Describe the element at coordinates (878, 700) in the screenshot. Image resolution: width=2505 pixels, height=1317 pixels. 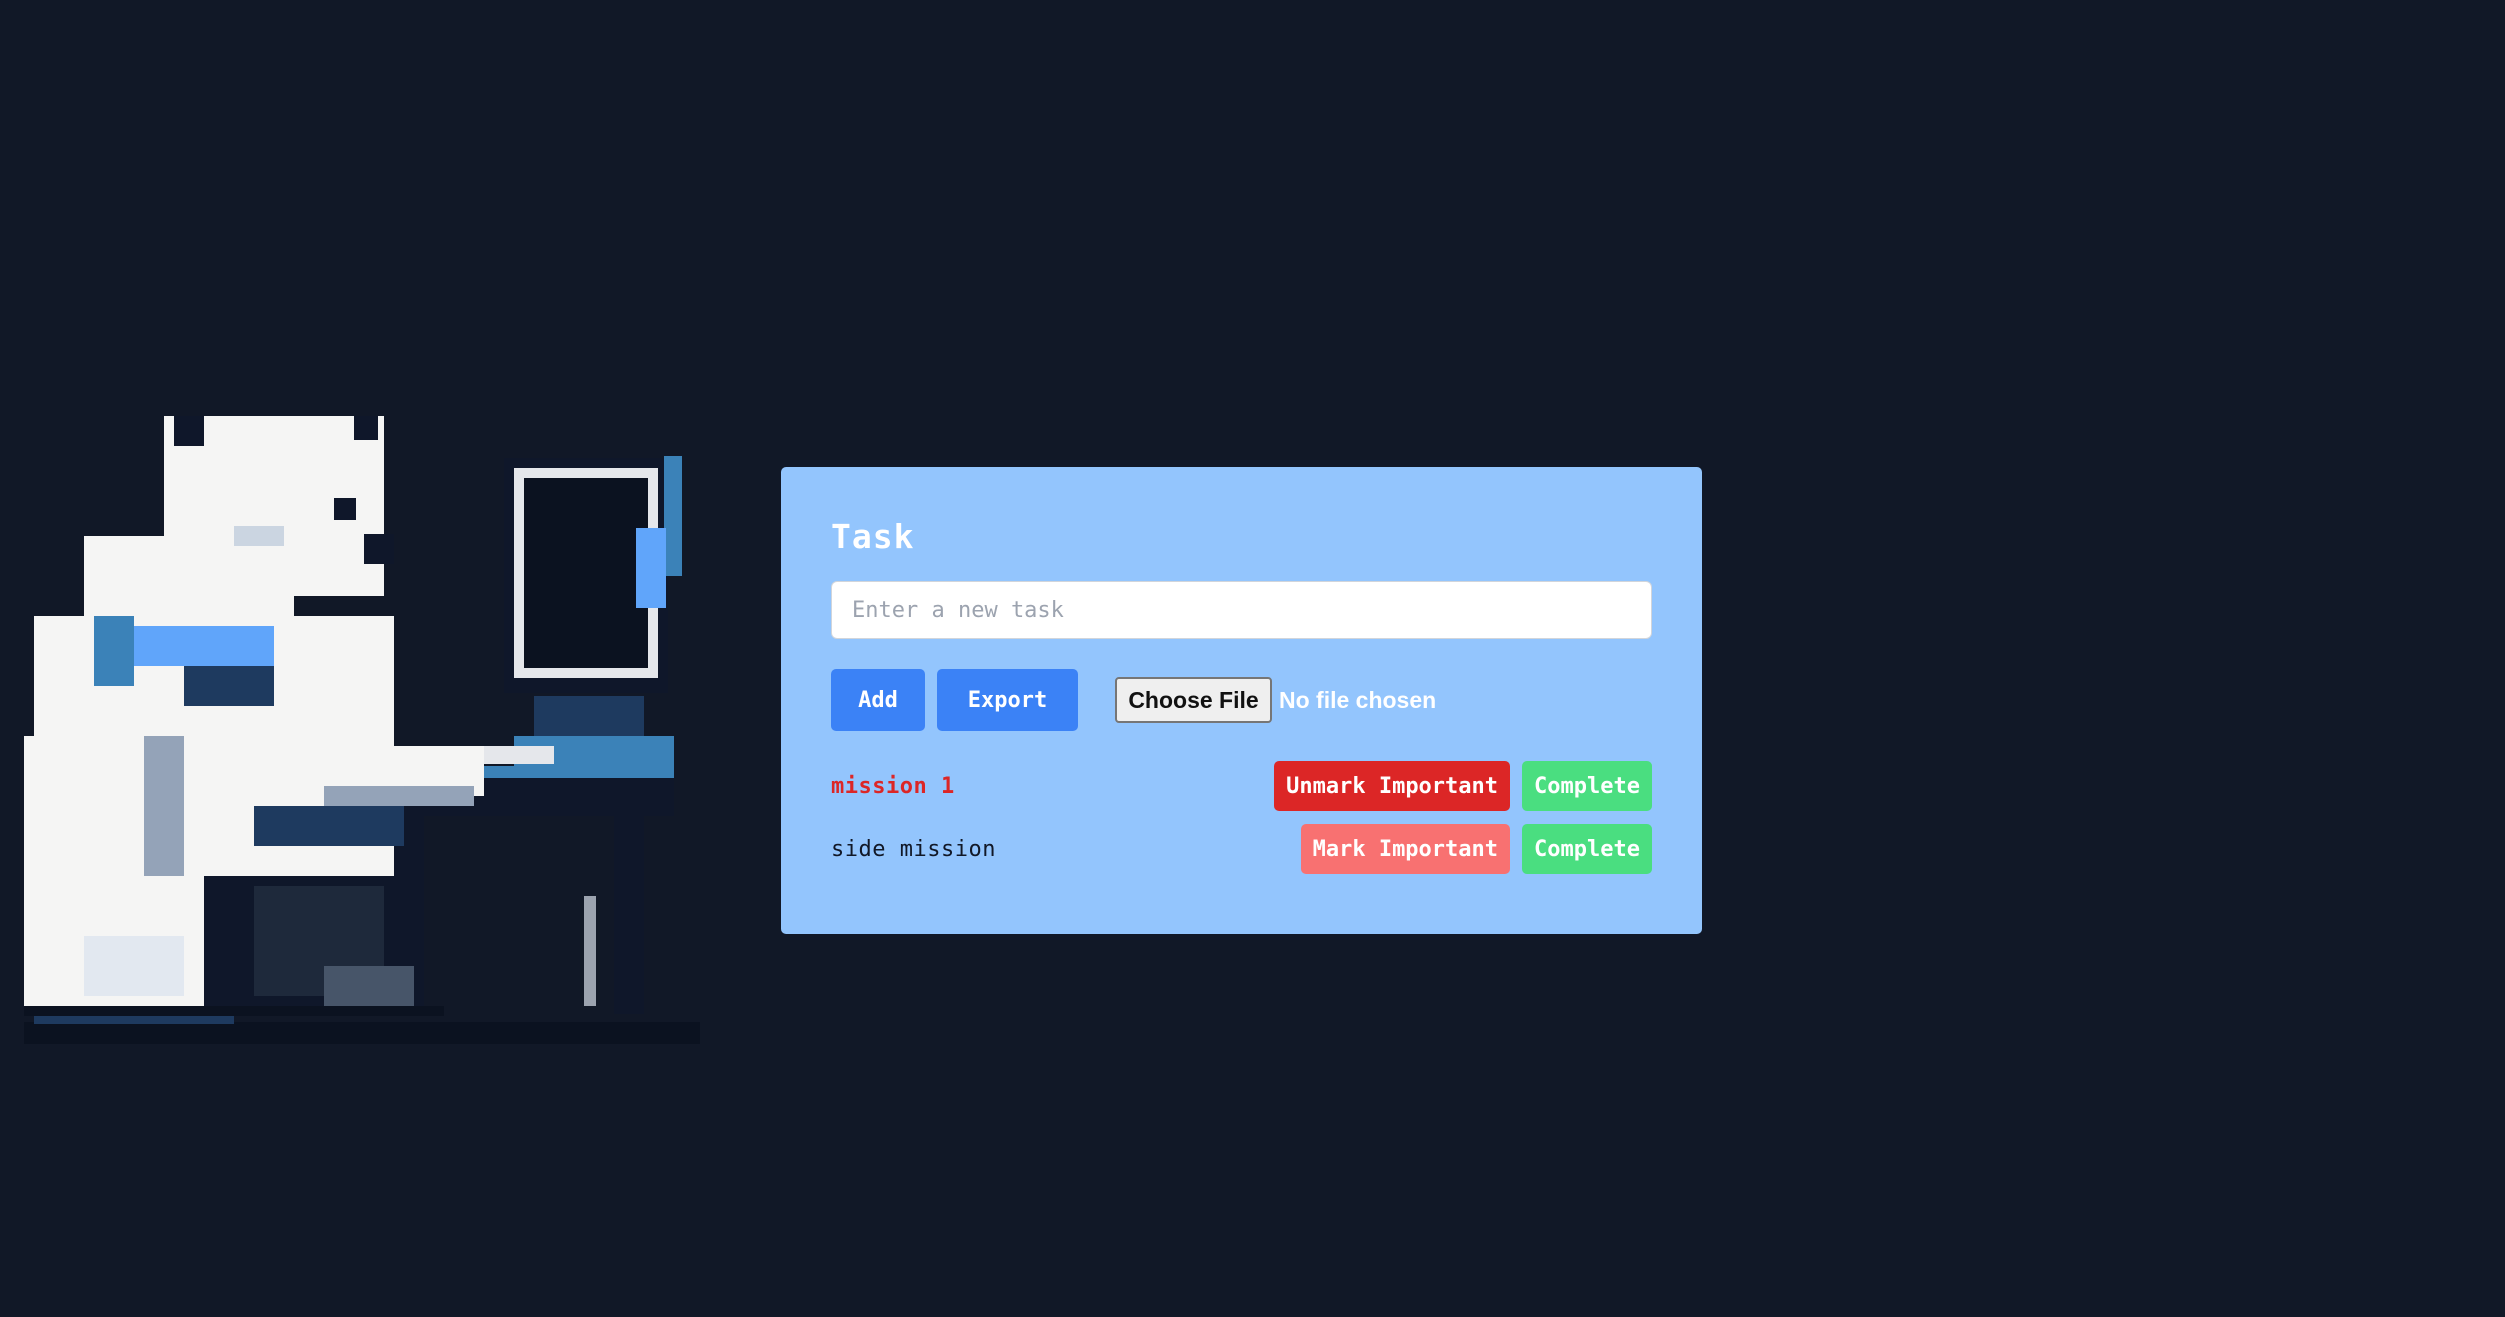
I see `add-button: Add` at that location.